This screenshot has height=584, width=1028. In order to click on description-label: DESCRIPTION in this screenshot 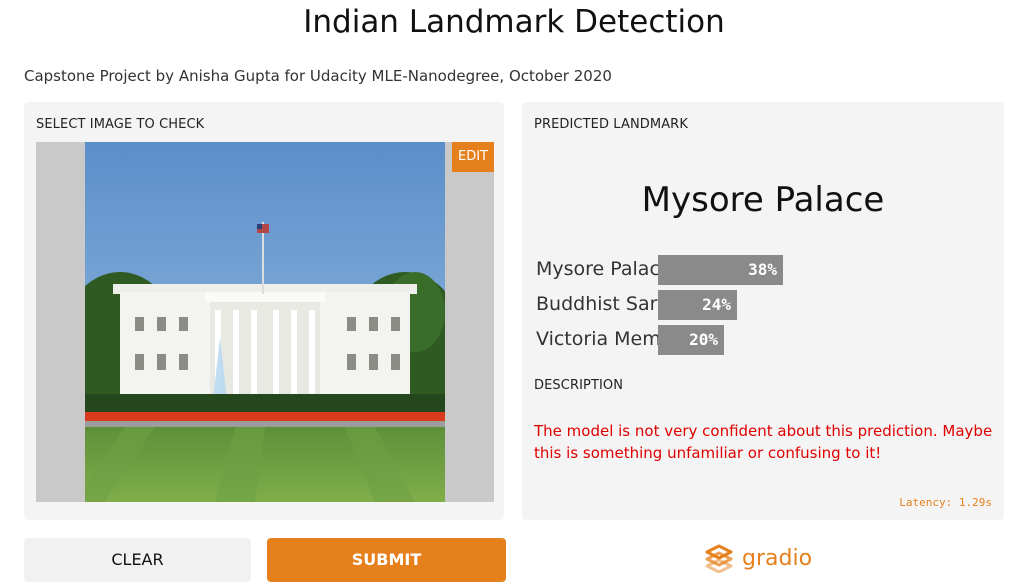, I will do `click(579, 385)`.